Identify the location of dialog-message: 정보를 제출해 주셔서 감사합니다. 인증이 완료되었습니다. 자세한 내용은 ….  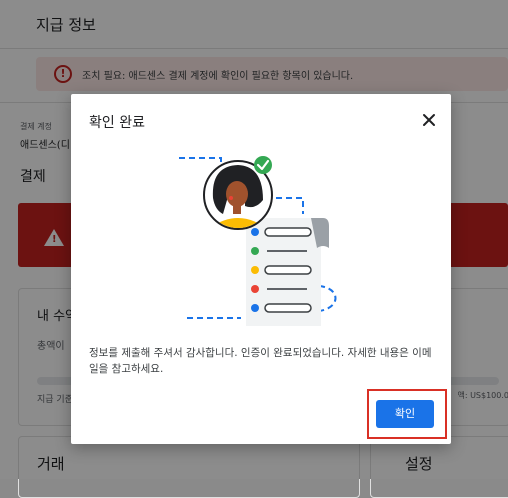
(260, 361).